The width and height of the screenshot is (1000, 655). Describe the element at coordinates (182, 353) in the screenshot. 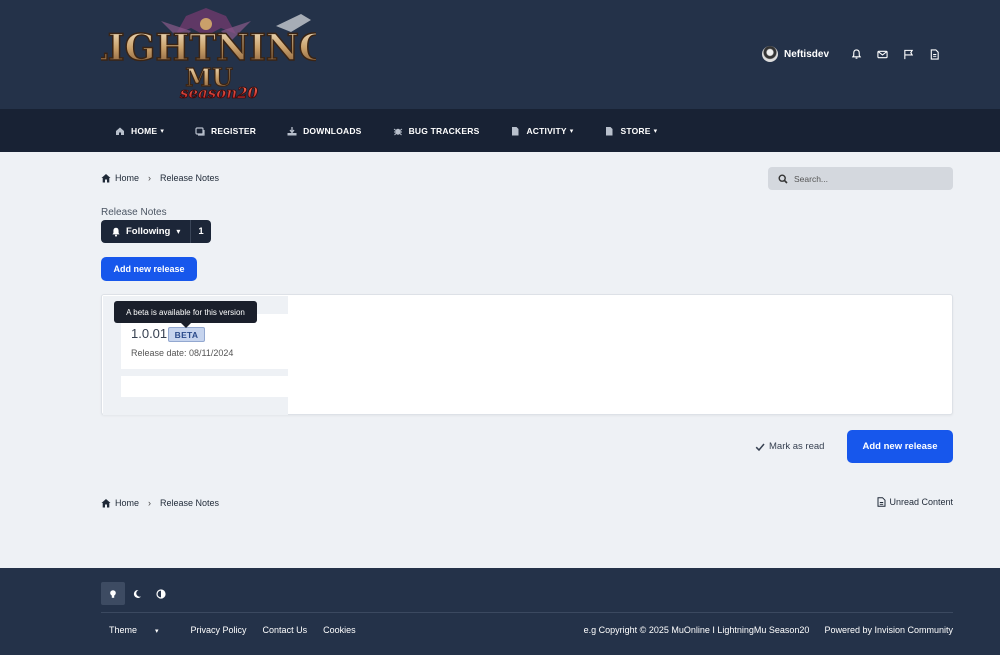

I see `release-date: Release date: 08/11/2024` at that location.